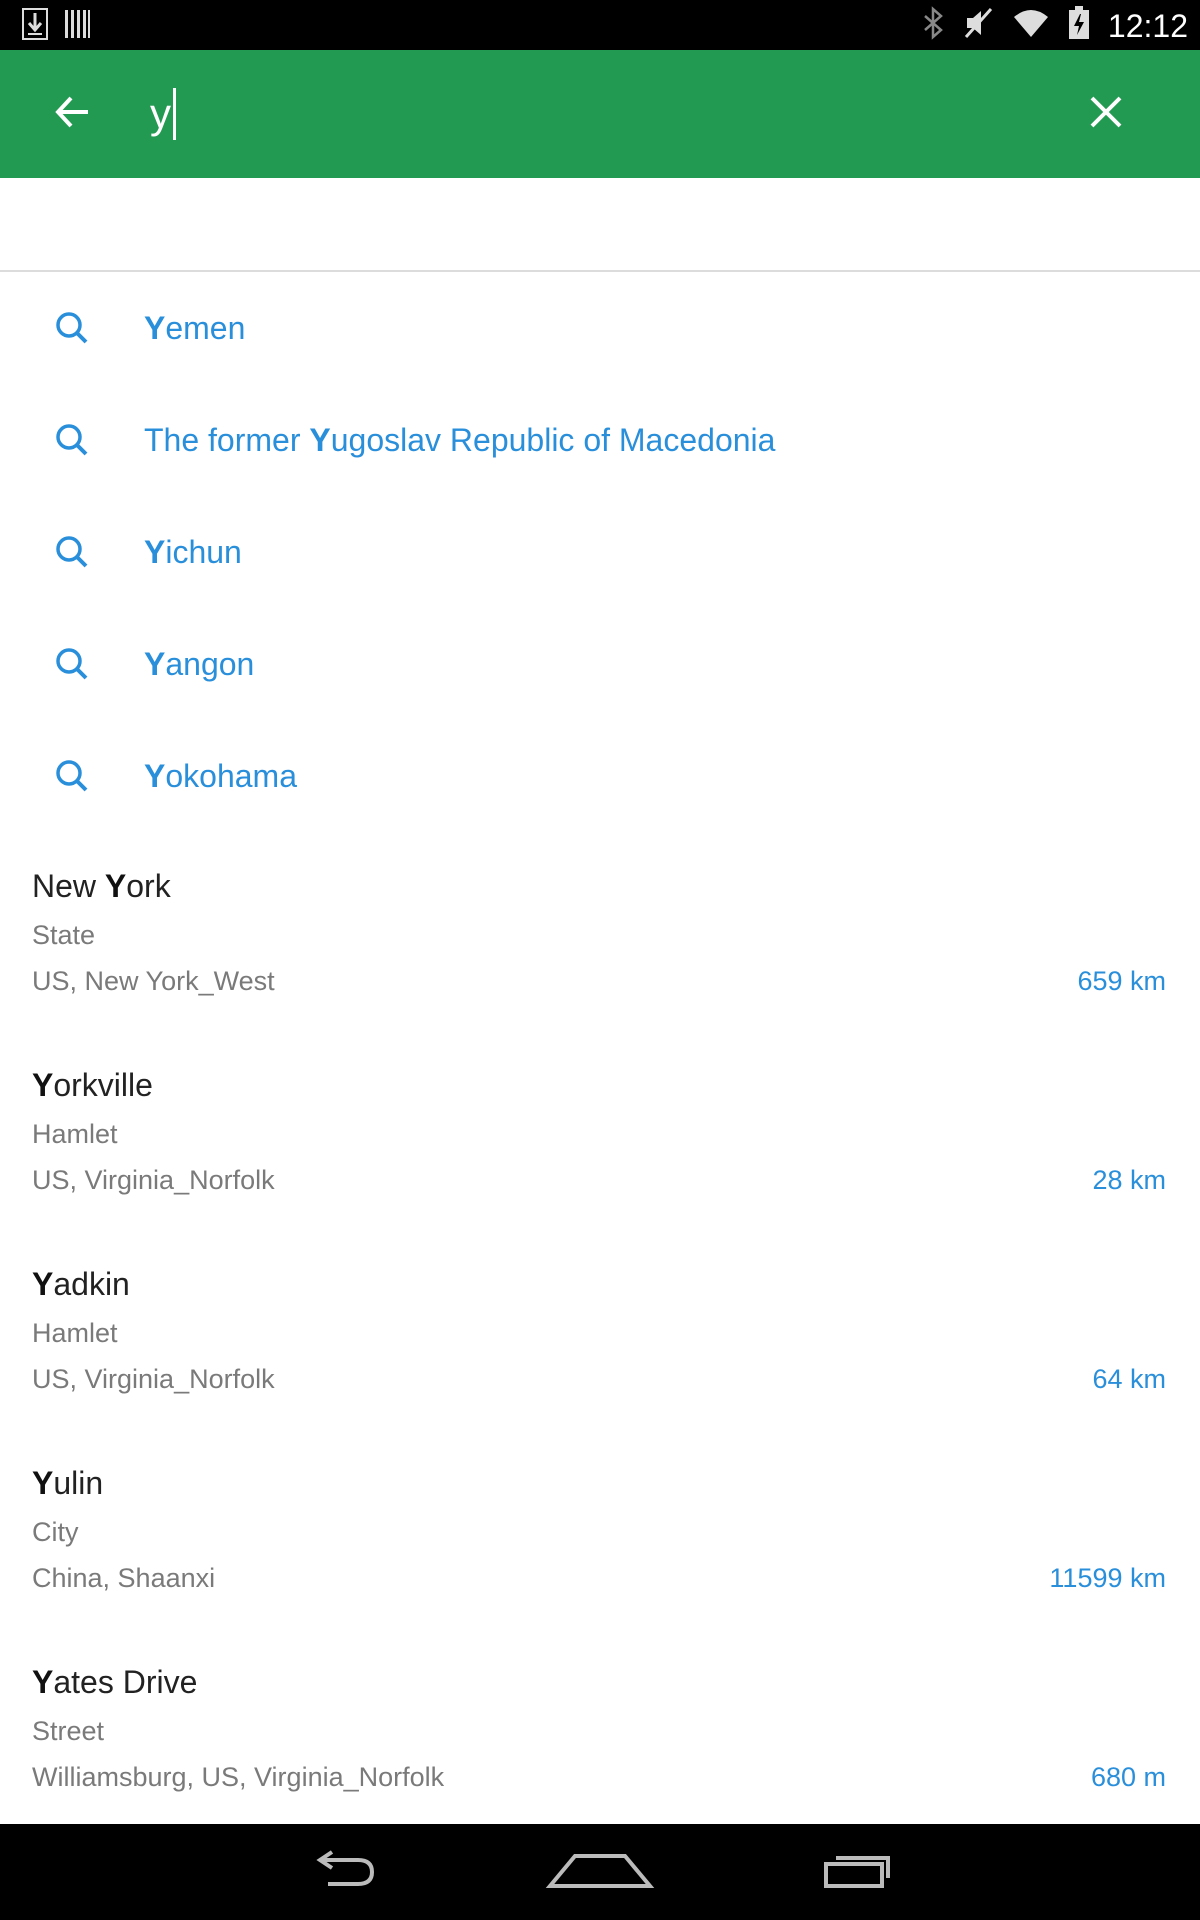 Image resolution: width=1200 pixels, height=1920 pixels. What do you see at coordinates (600, 664) in the screenshot?
I see `suggestion-item: Yangon` at bounding box center [600, 664].